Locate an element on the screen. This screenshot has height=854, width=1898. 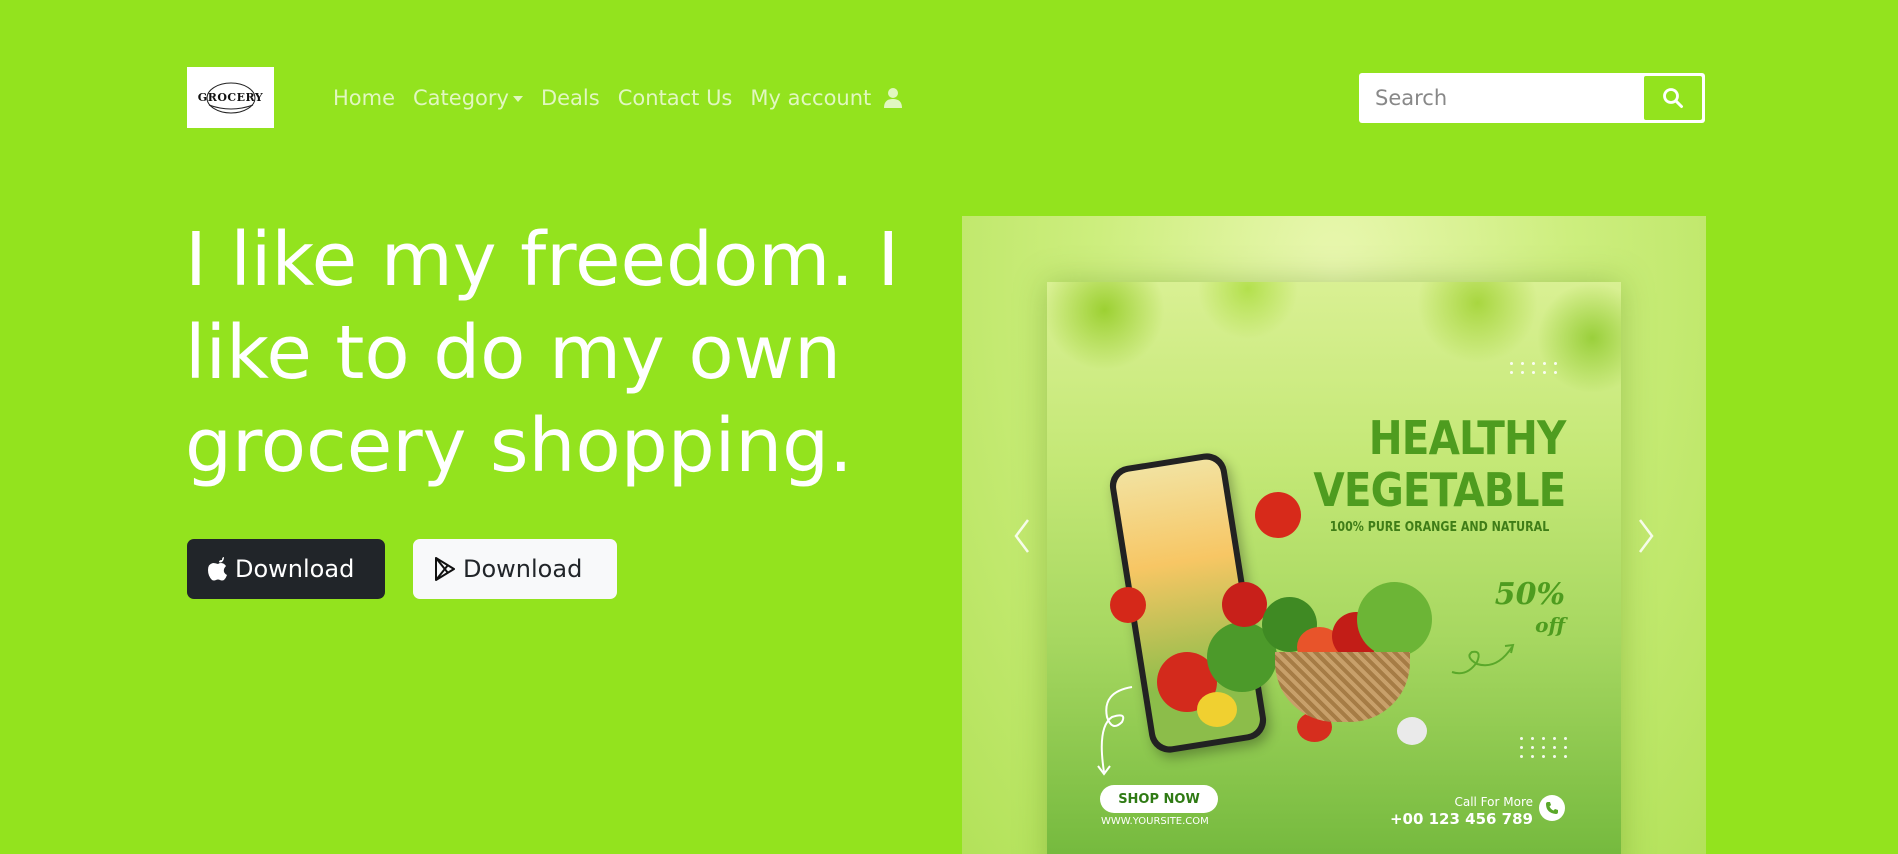
ad-subheading: 100% PURE ORANGE AND NATURAL is located at coordinates (1439, 527).